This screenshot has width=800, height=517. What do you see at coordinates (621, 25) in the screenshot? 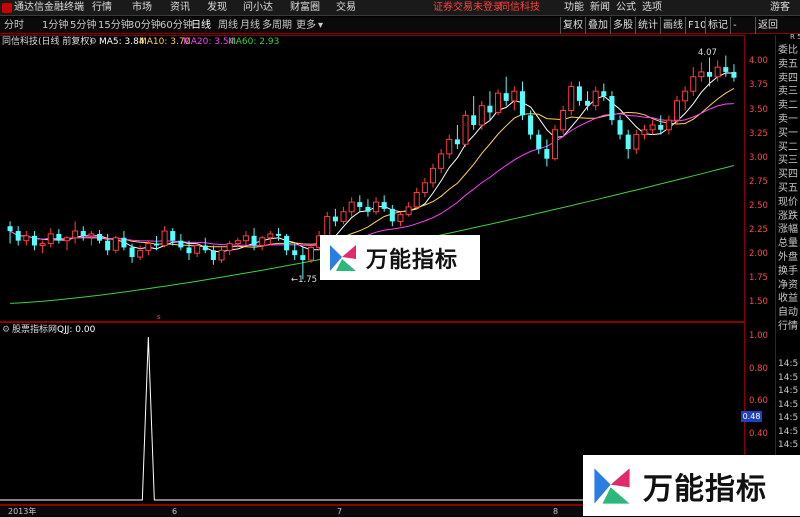
I see `multi-stock-button: 多股` at bounding box center [621, 25].